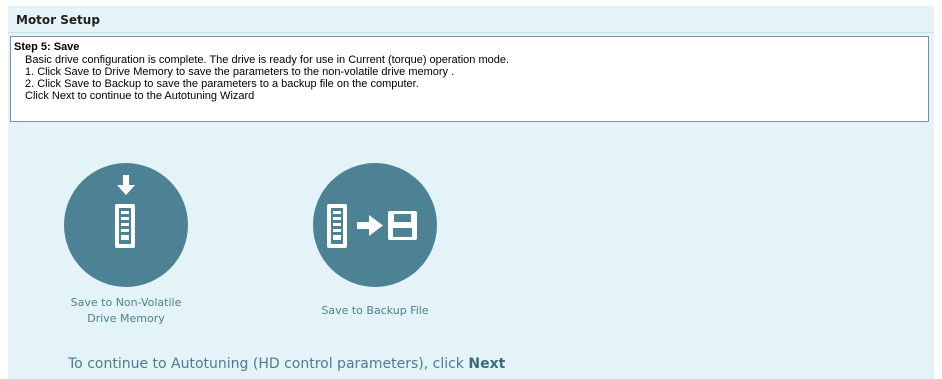  Describe the element at coordinates (125, 211) in the screenshot. I see `drive-download-icon` at that location.